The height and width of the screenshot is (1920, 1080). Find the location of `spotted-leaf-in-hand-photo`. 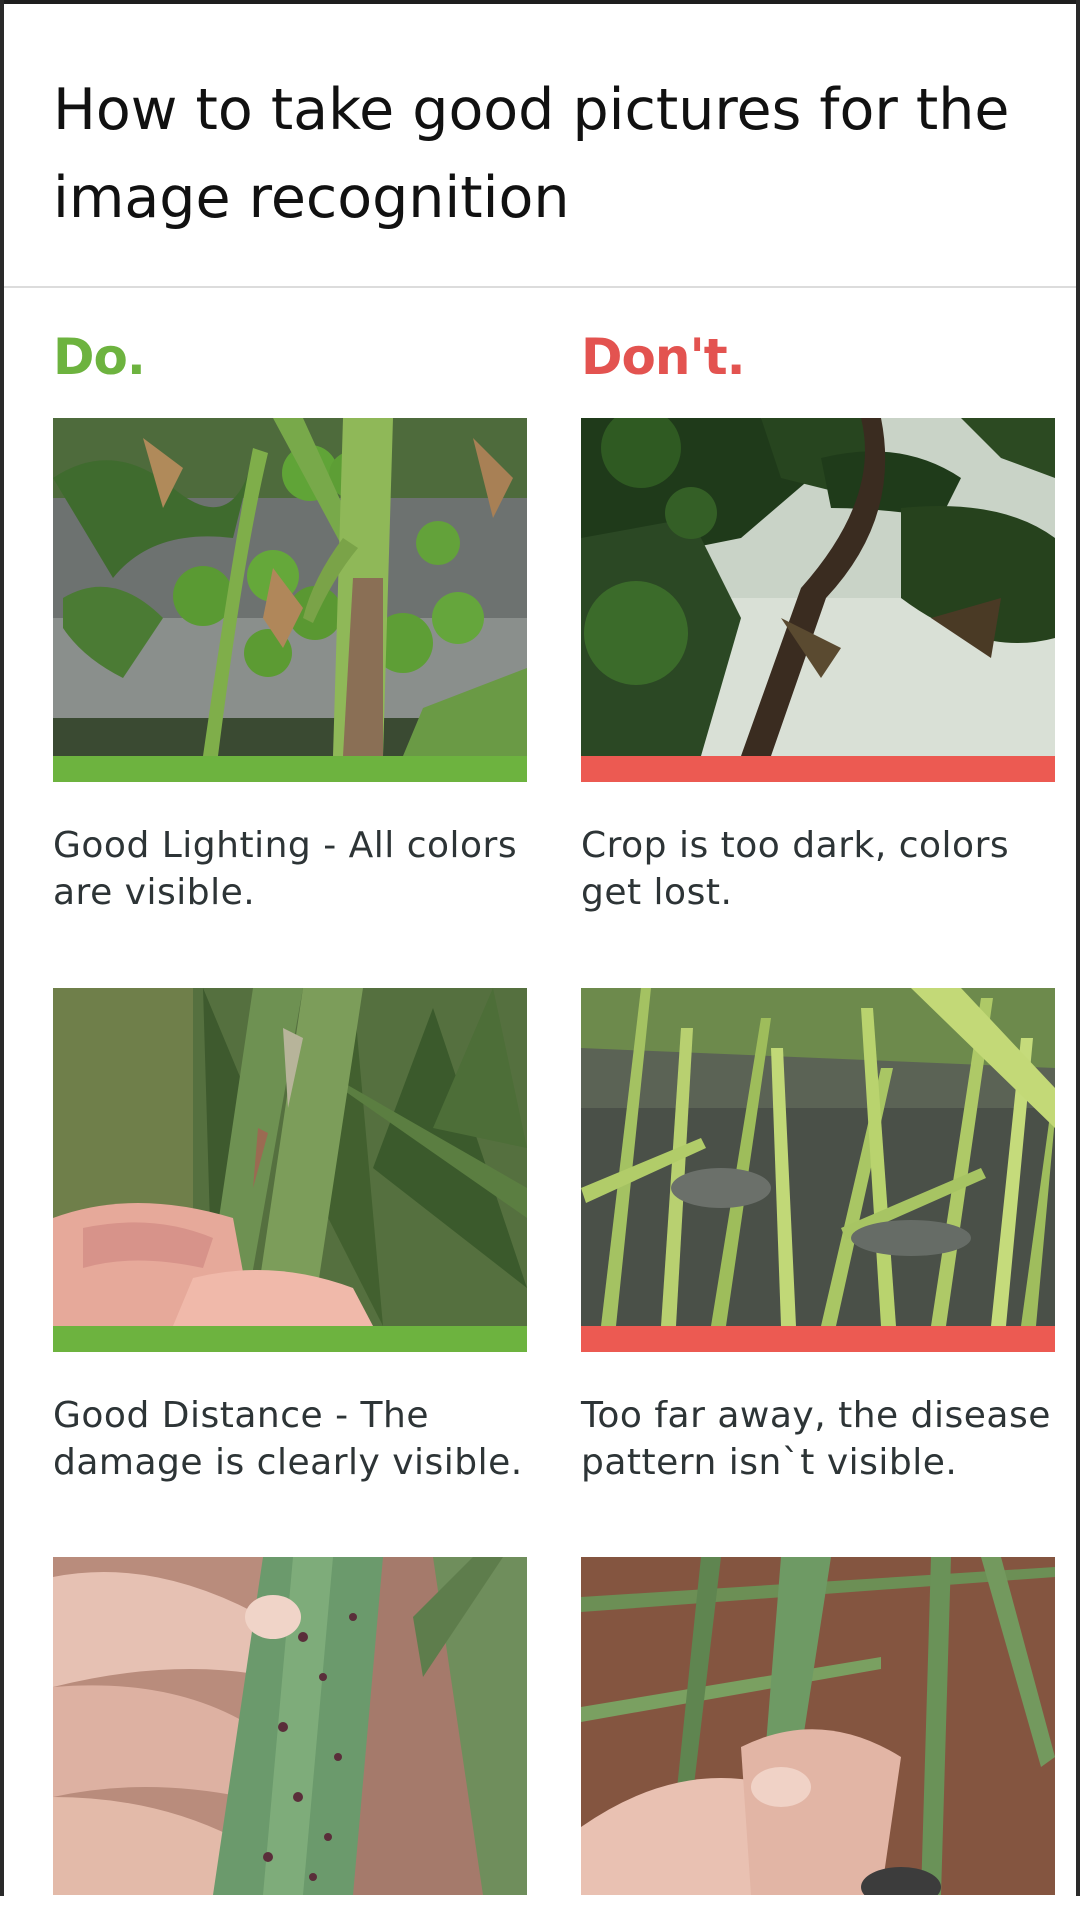

spotted-leaf-in-hand-photo is located at coordinates (290, 1726).